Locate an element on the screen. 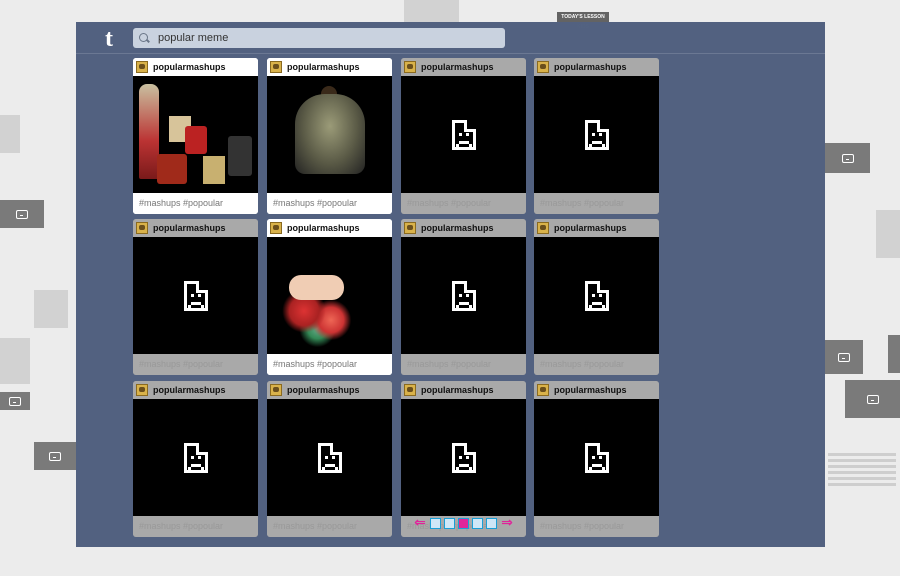  search-icon is located at coordinates (144, 38).